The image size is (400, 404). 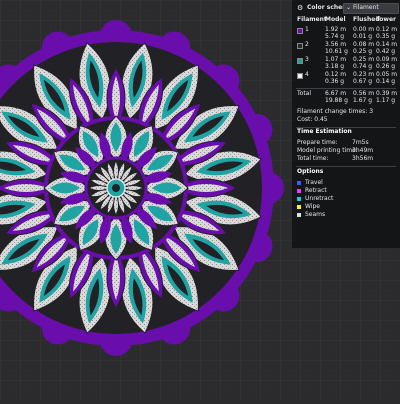 I want to click on total-tower-weight: 1.17 g, so click(x=386, y=100).